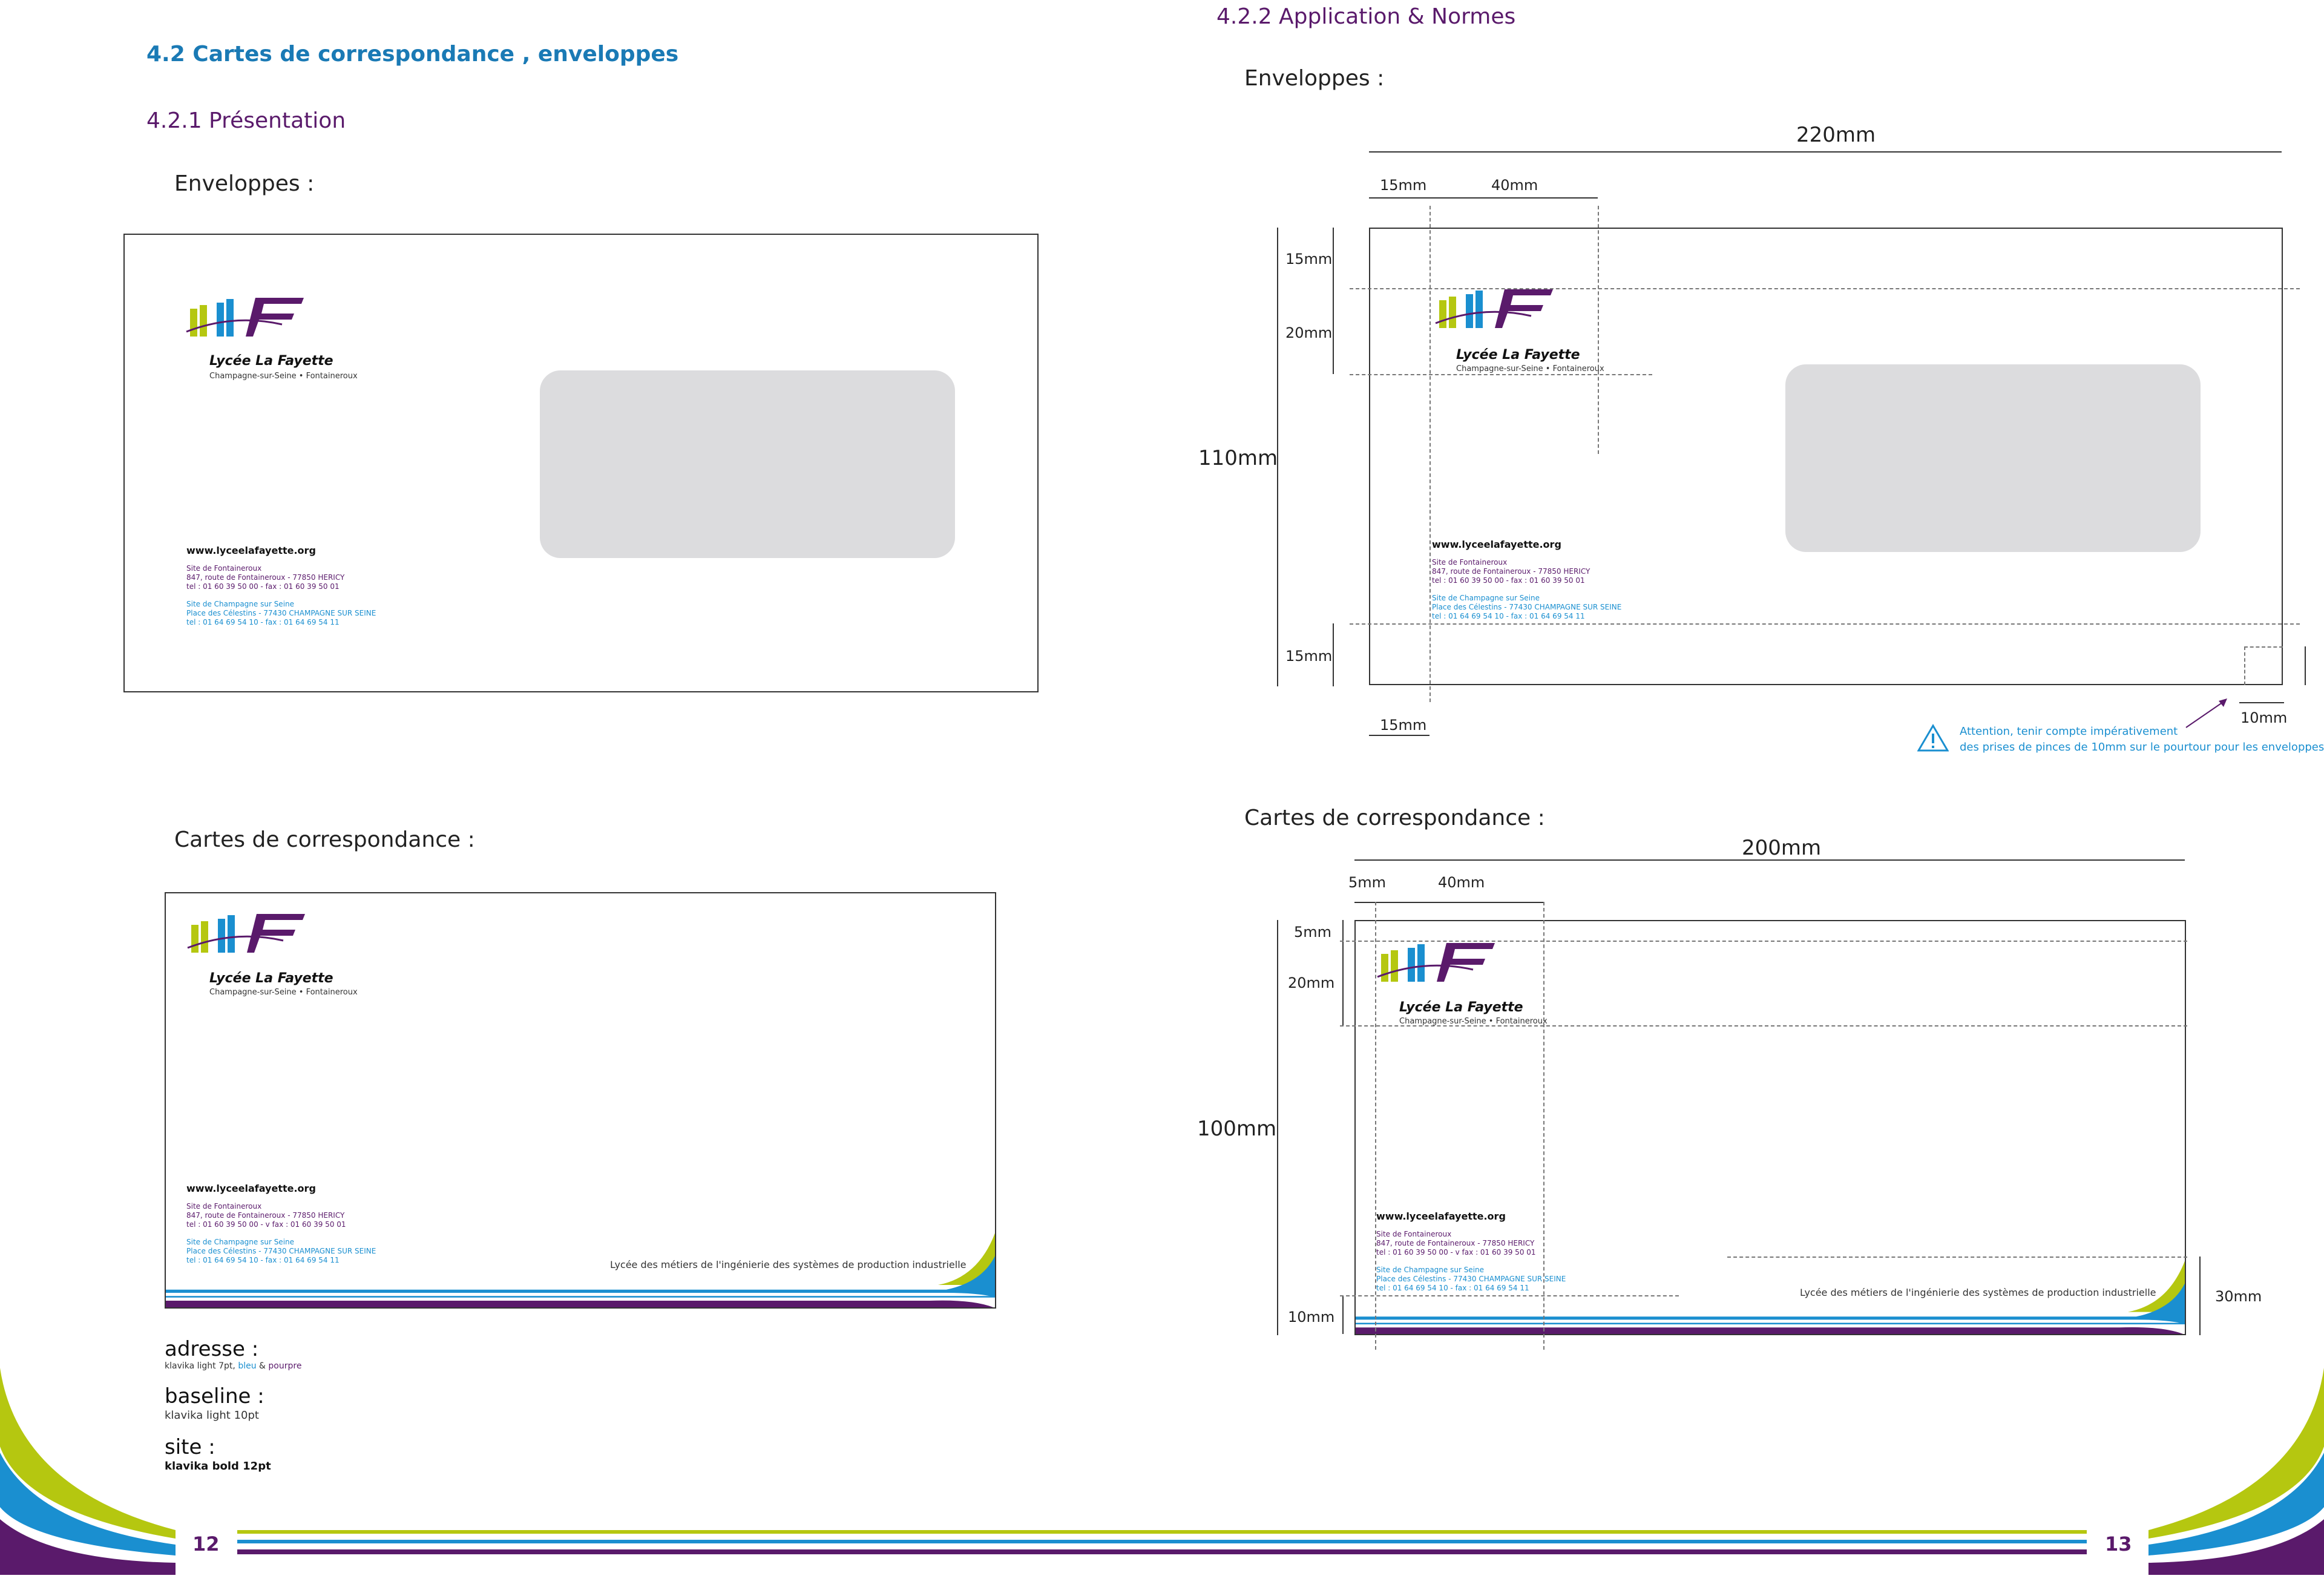 This screenshot has width=2324, height=1590. I want to click on envelopes-label: Enveloppes :, so click(244, 183).